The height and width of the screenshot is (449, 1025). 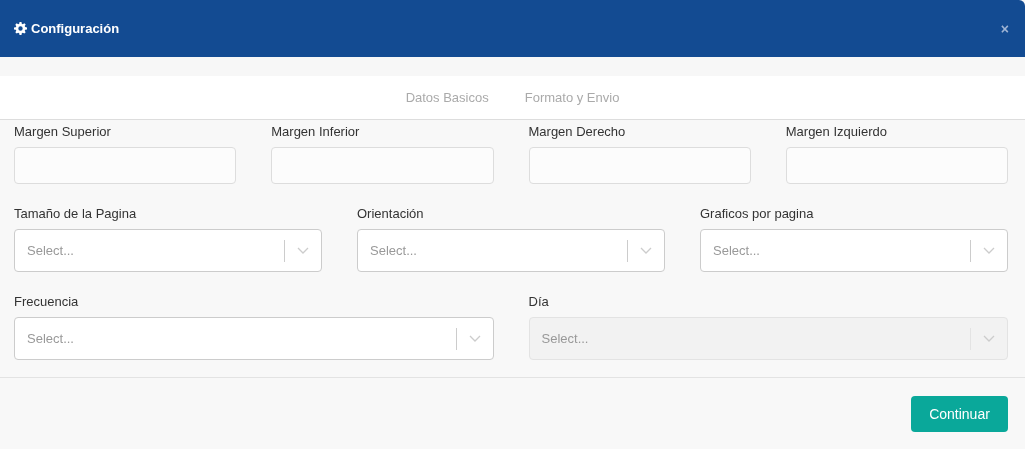 What do you see at coordinates (20, 28) in the screenshot?
I see `settings-icon` at bounding box center [20, 28].